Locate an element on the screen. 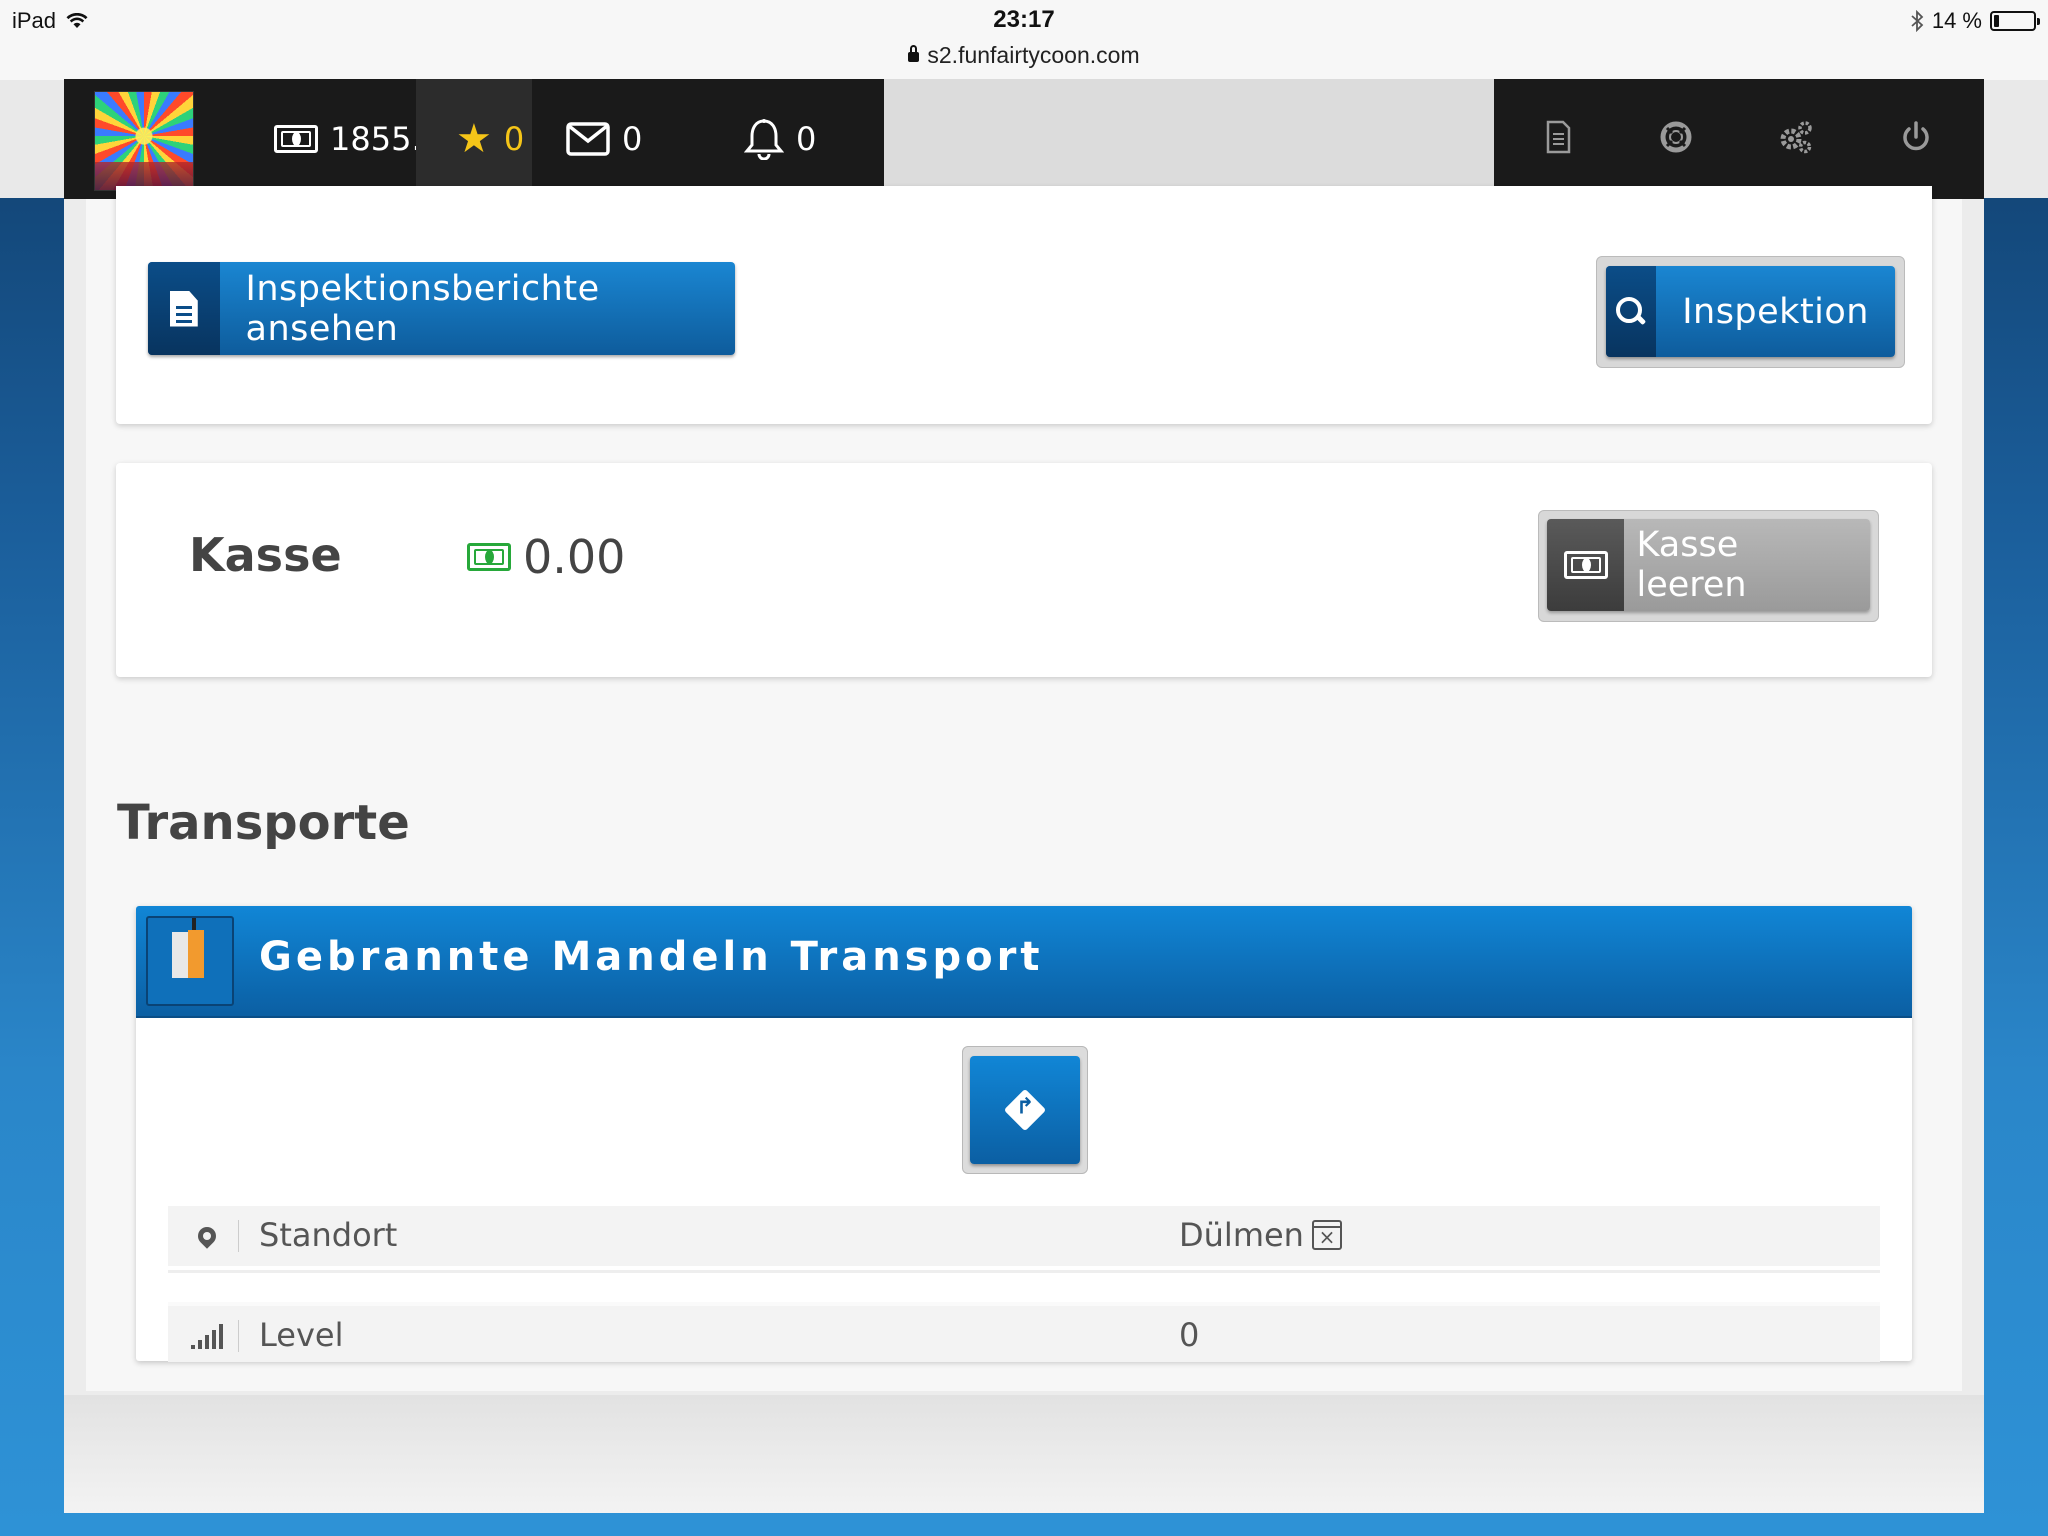 Image resolution: width=2048 pixels, height=1536 pixels. notifications-value: 0 is located at coordinates (806, 139).